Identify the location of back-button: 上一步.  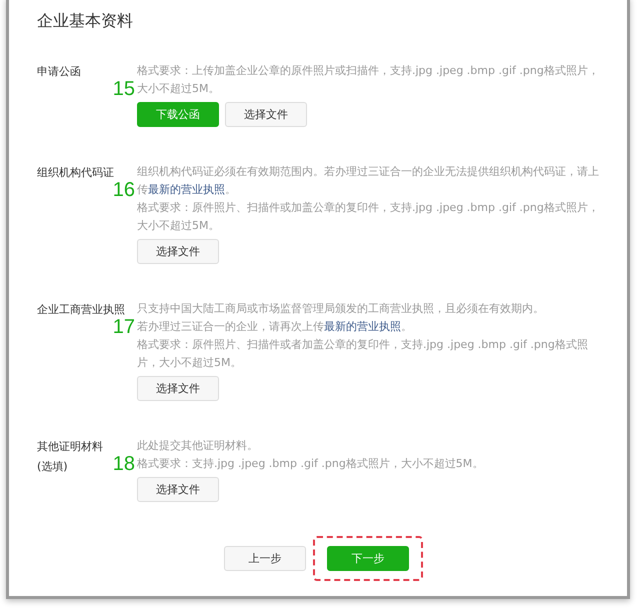
(265, 558).